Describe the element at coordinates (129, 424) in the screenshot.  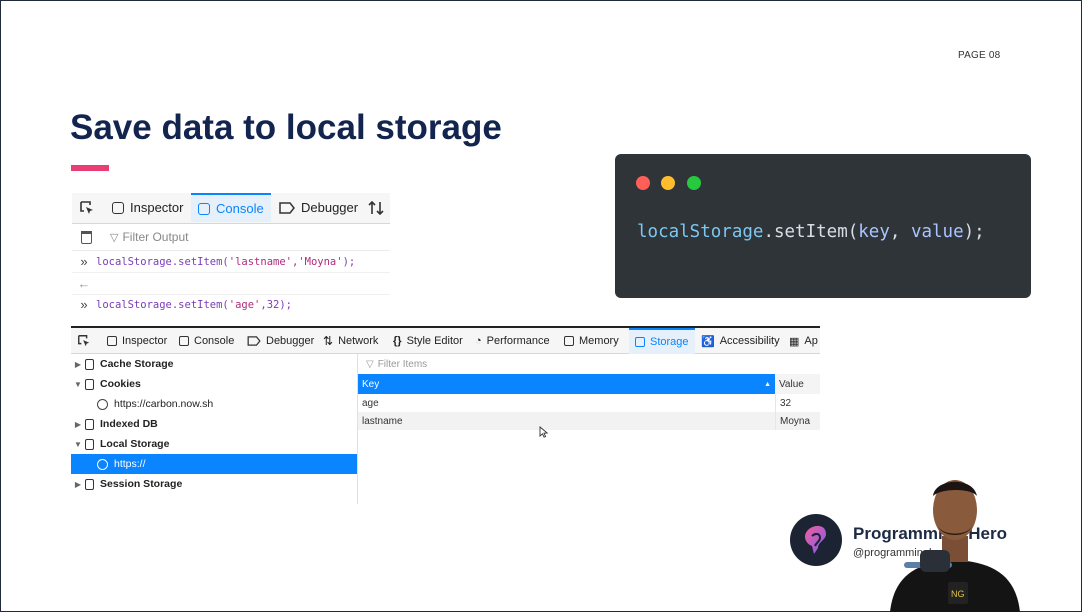
I see `tree-label: Indexed DB` at that location.